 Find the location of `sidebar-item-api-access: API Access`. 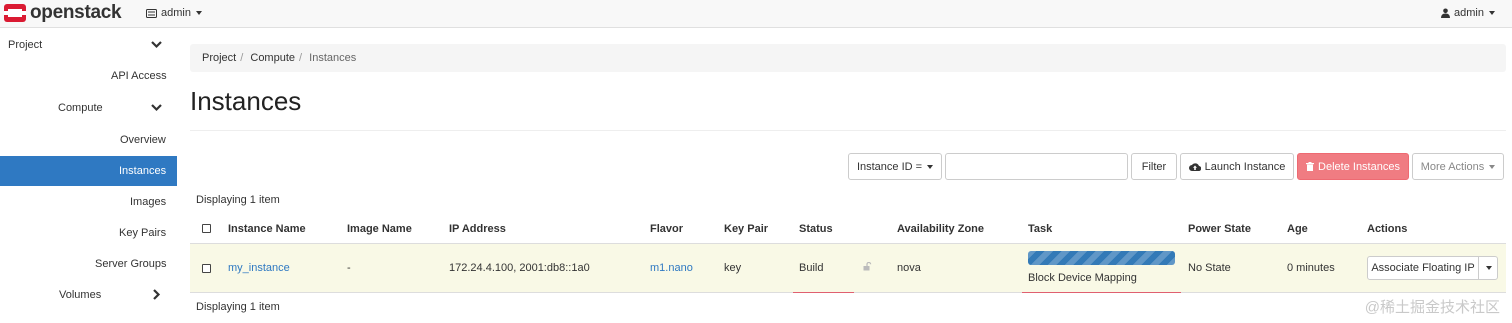

sidebar-item-api-access: API Access is located at coordinates (88, 76).